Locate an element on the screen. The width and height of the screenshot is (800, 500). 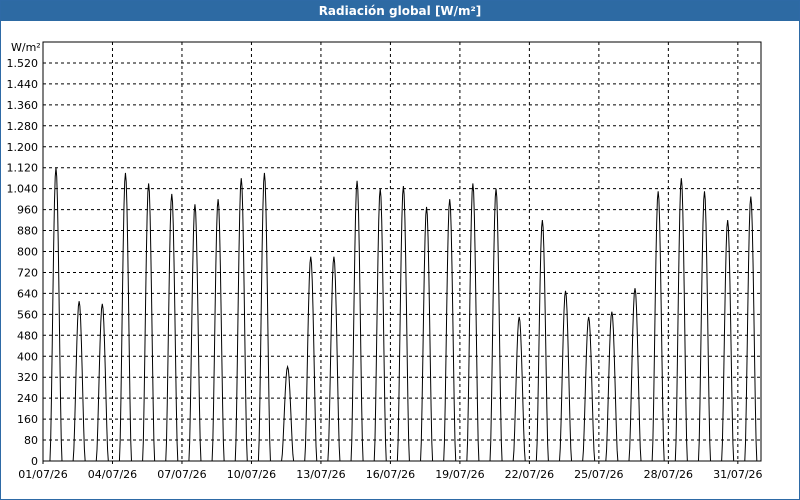
x-tick-label: 16/07/26 is located at coordinates (390, 474).